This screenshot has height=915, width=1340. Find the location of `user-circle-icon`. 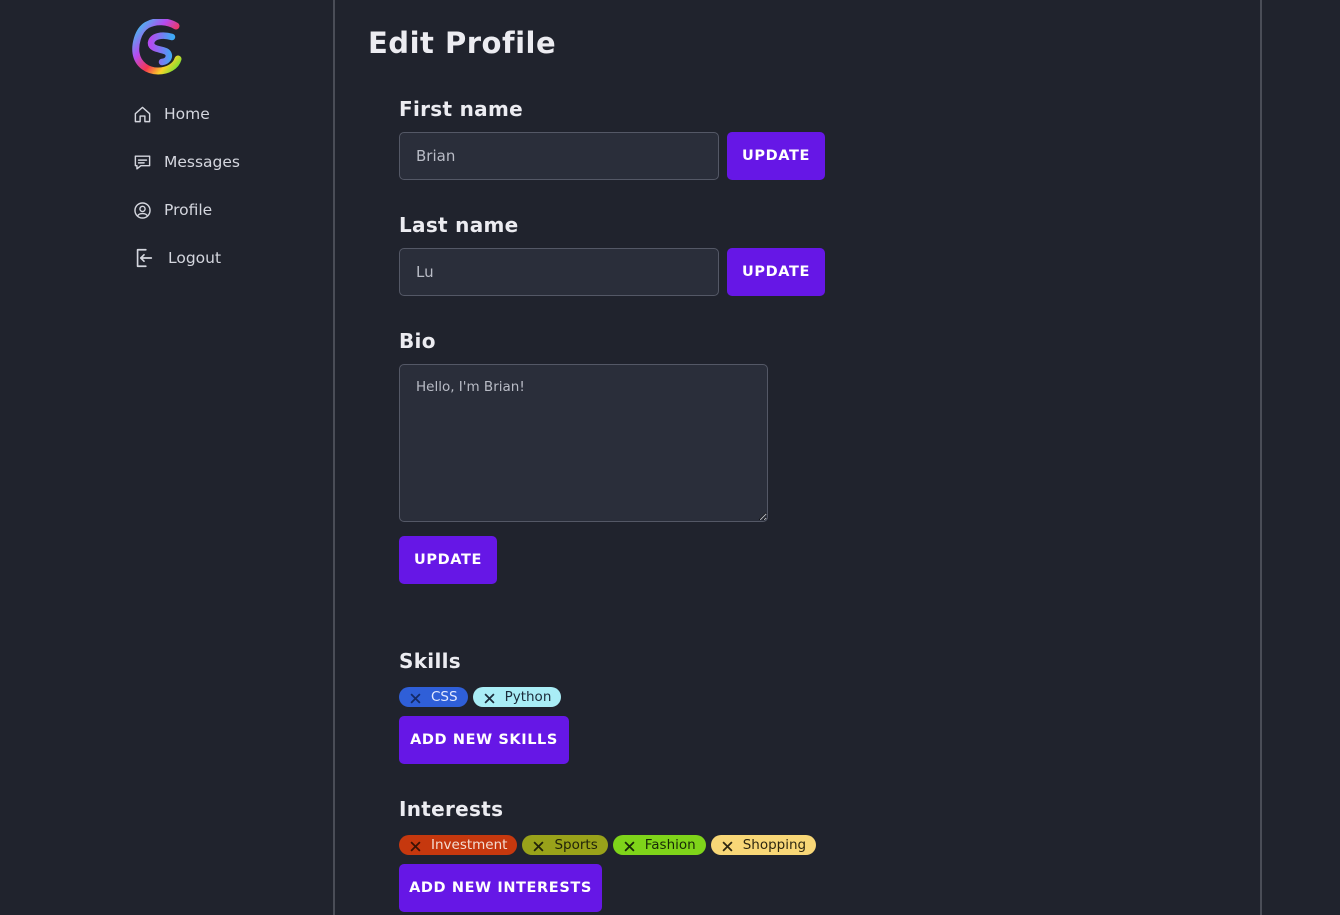

user-circle-icon is located at coordinates (142, 210).